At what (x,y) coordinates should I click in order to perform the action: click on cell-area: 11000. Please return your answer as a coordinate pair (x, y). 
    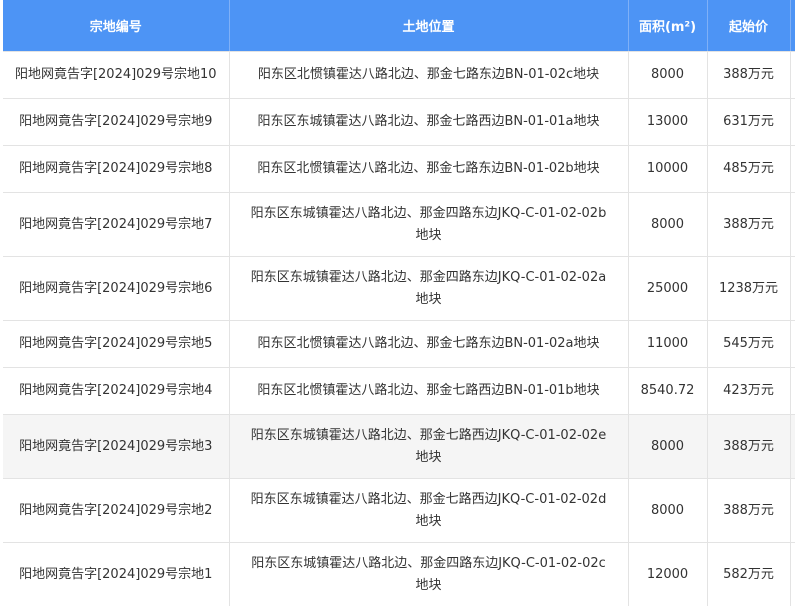
    Looking at the image, I should click on (668, 344).